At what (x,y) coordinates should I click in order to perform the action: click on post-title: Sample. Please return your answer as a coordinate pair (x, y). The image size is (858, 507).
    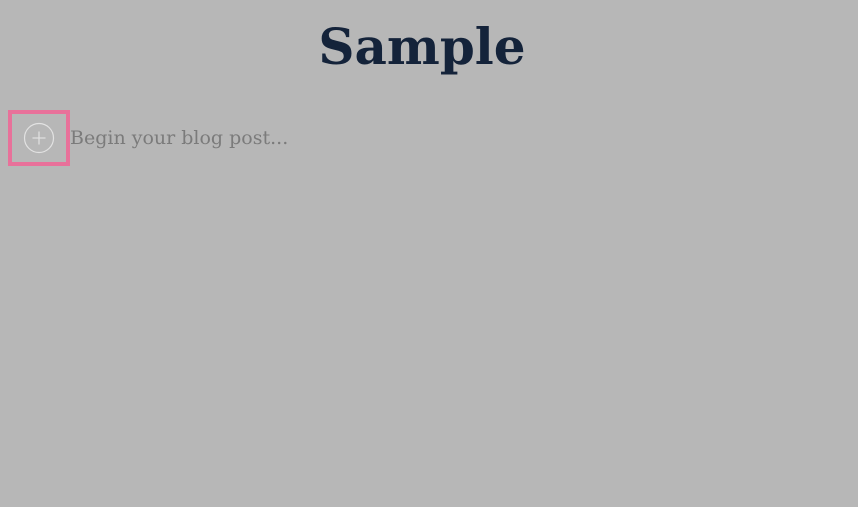
    Looking at the image, I should click on (422, 47).